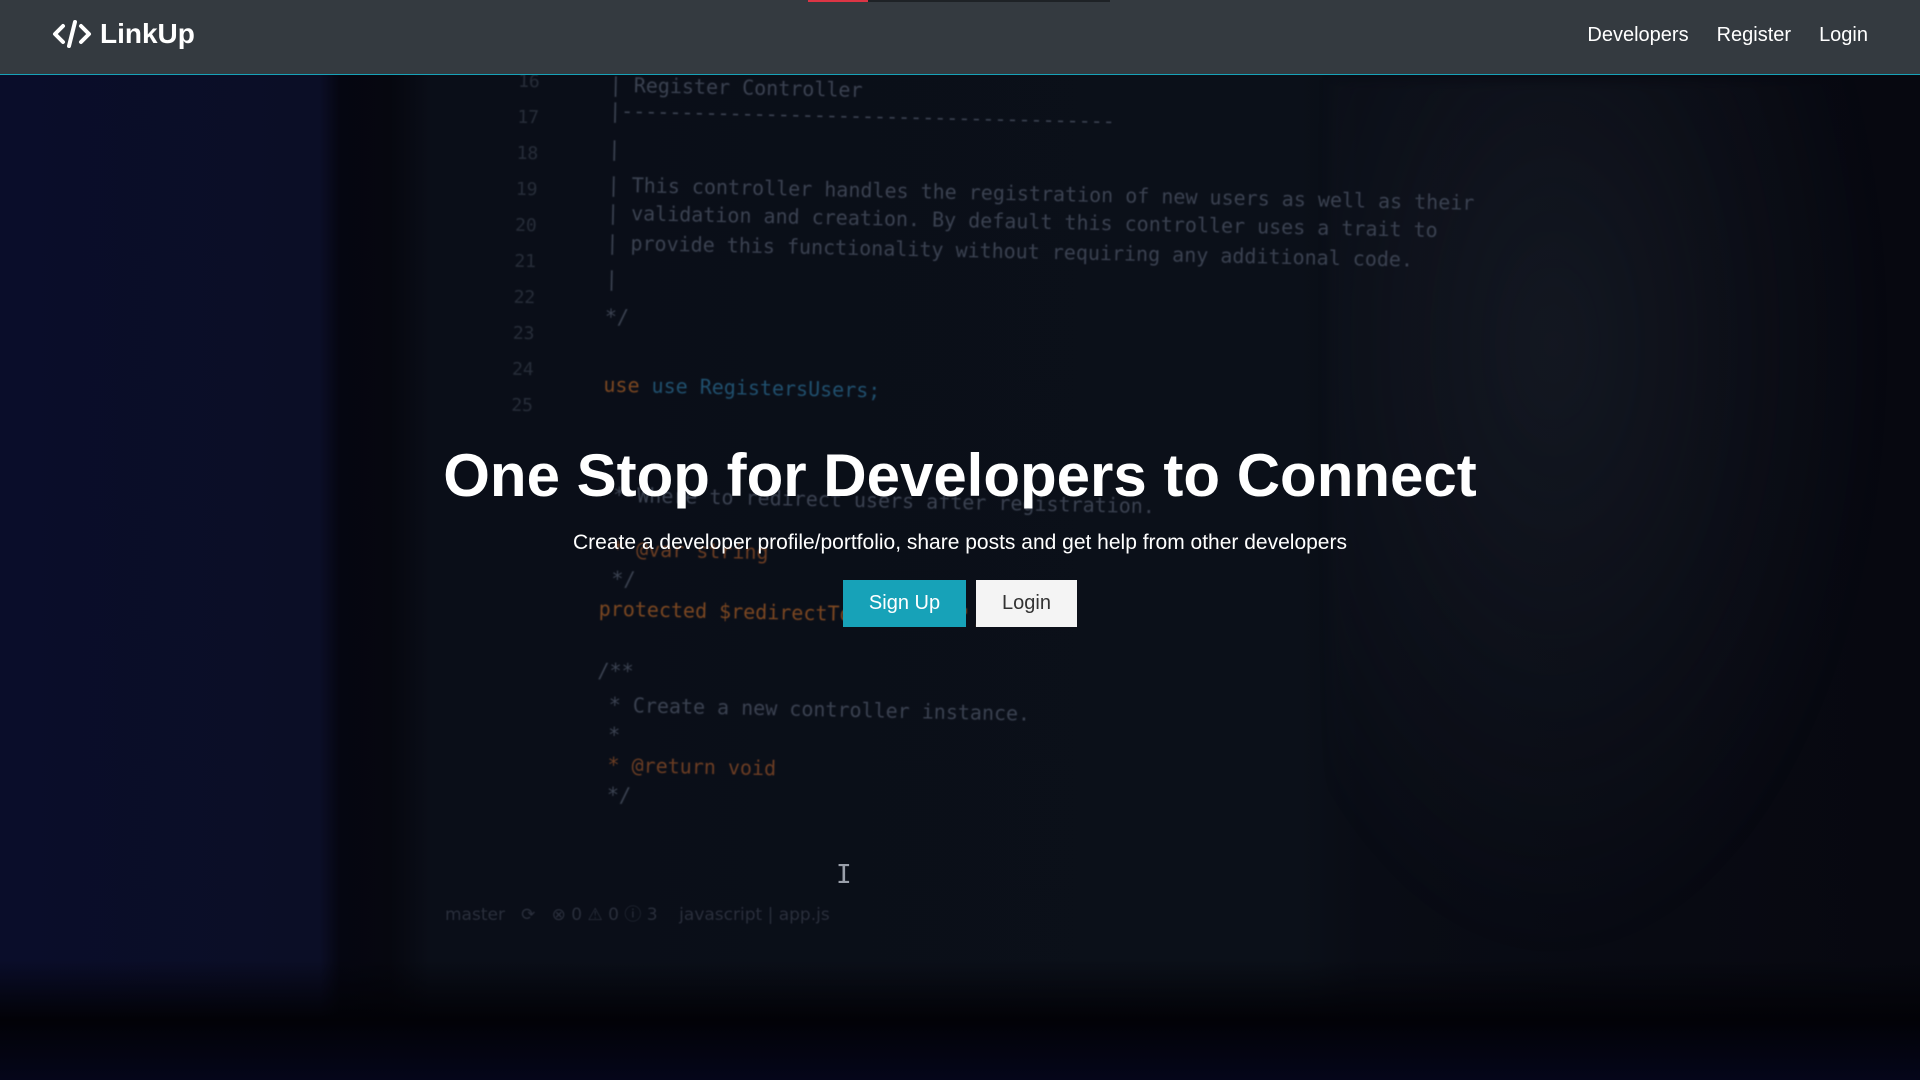  What do you see at coordinates (522, 369) in the screenshot?
I see `line-number: 24` at bounding box center [522, 369].